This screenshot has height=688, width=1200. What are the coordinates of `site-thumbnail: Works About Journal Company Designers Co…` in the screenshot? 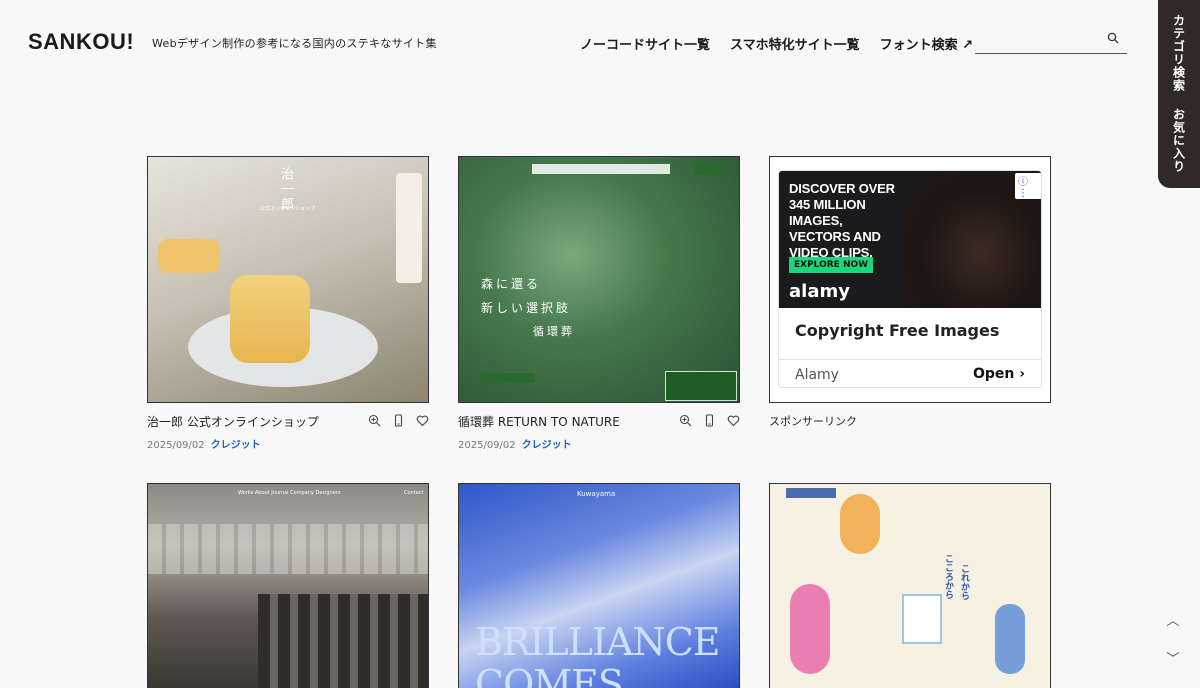 It's located at (288, 585).